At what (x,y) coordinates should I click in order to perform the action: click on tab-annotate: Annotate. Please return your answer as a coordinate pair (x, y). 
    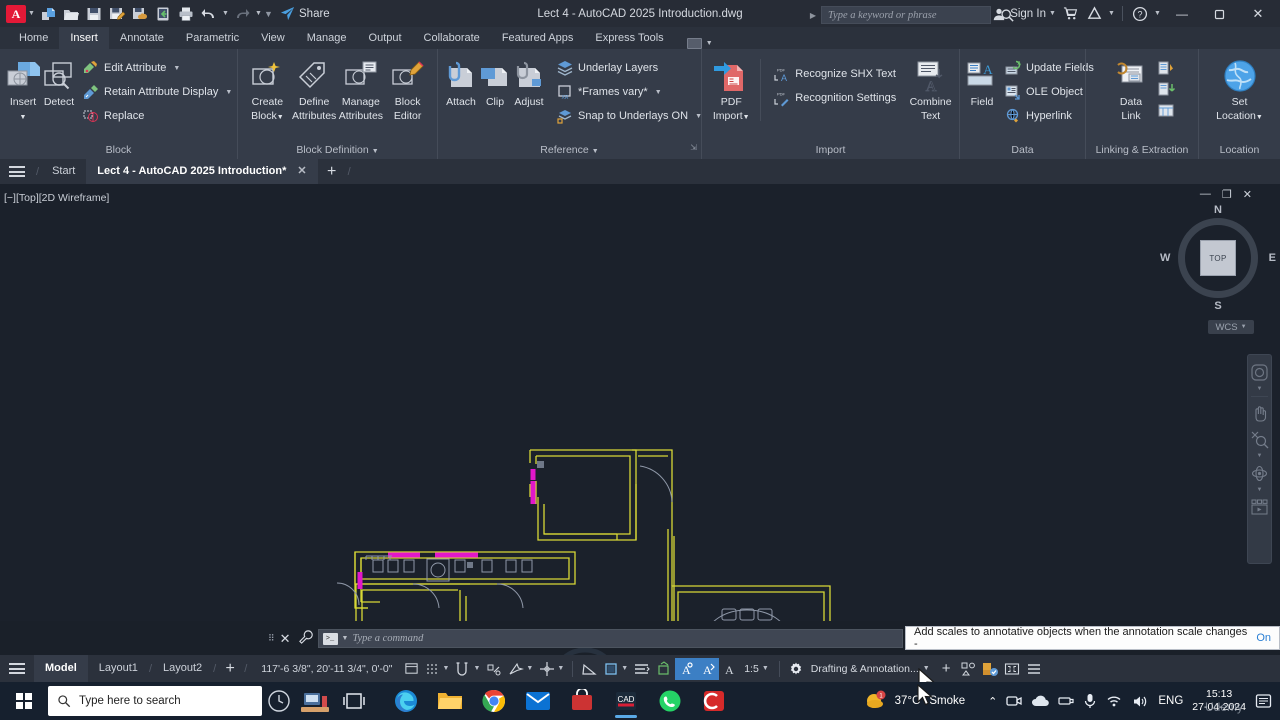
    Looking at the image, I should click on (142, 38).